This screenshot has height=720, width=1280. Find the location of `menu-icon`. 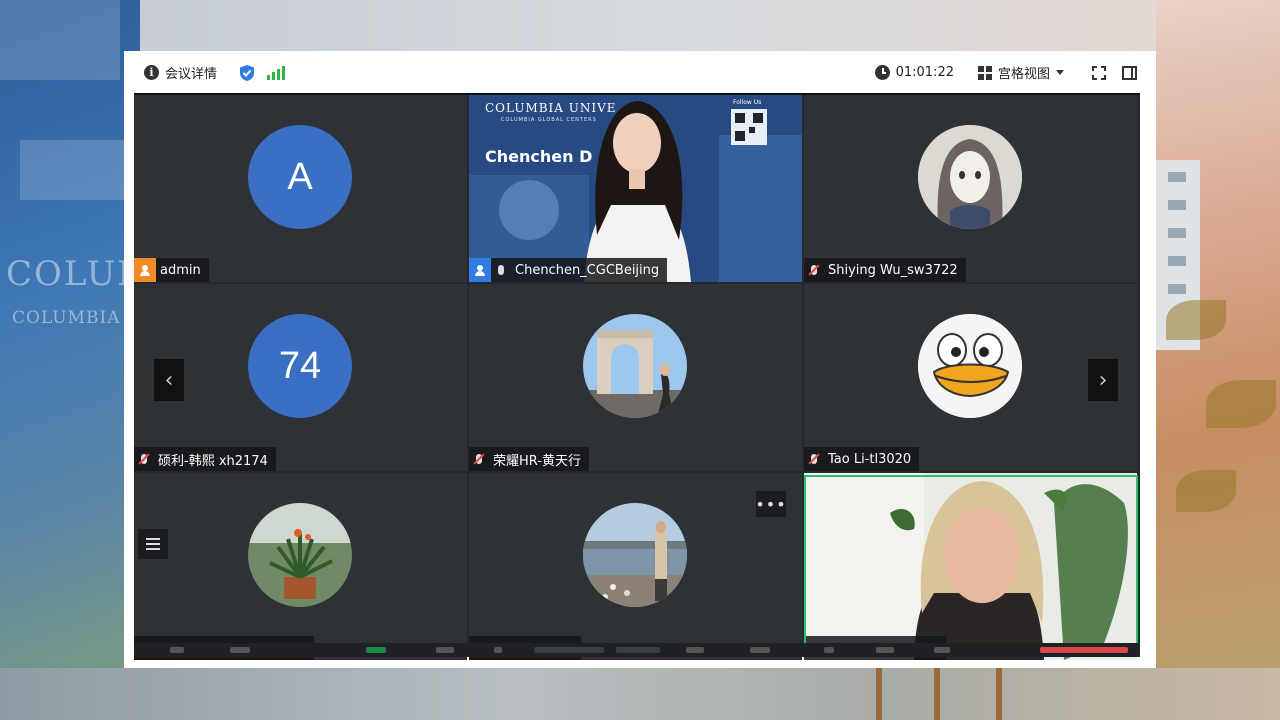

menu-icon is located at coordinates (153, 544).